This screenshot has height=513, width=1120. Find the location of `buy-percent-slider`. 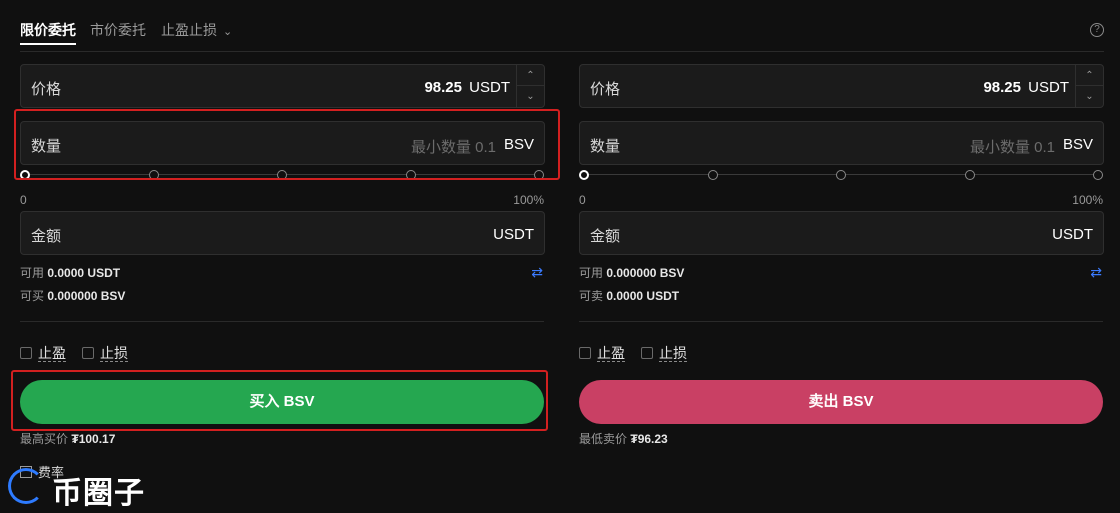

buy-percent-slider is located at coordinates (282, 175).